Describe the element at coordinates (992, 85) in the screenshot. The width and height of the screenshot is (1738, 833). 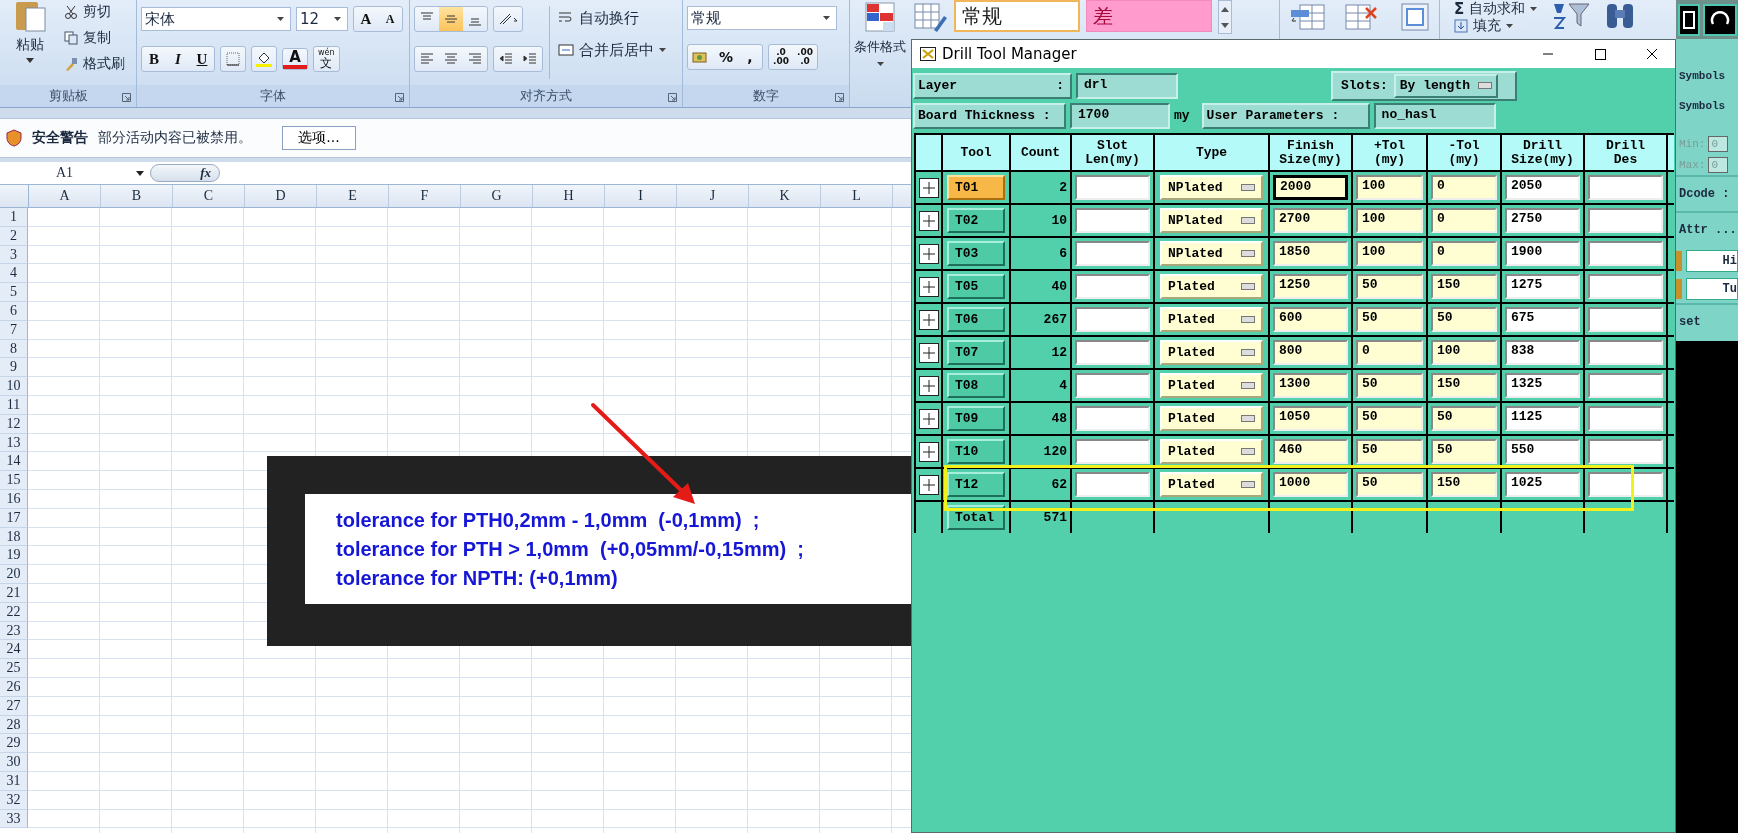
I see `layer-label: Layer :` at that location.